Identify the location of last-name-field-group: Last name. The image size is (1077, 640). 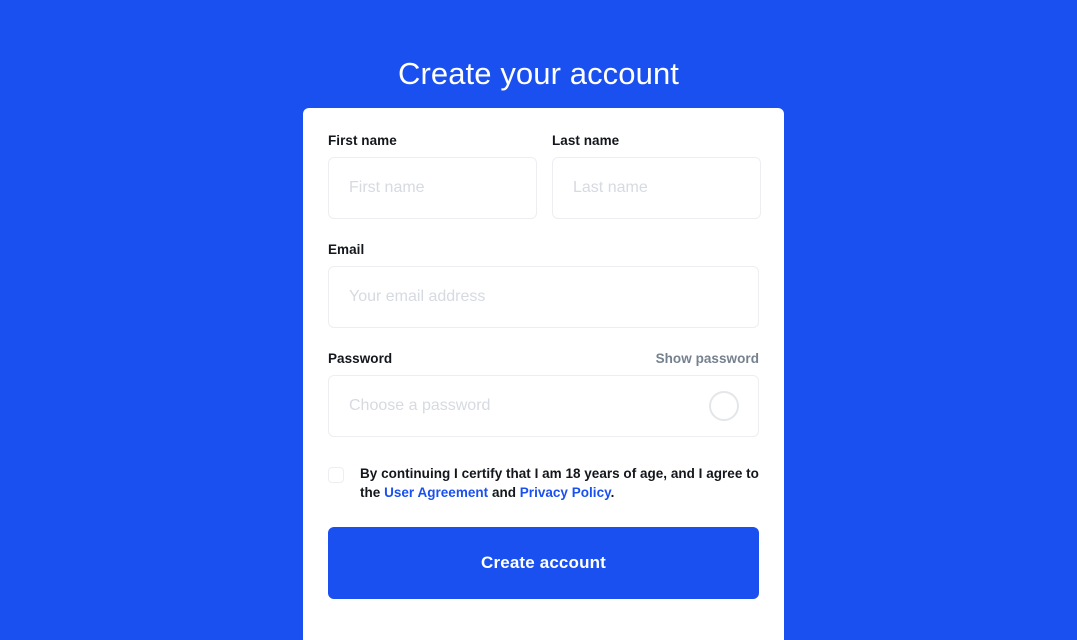
(656, 175).